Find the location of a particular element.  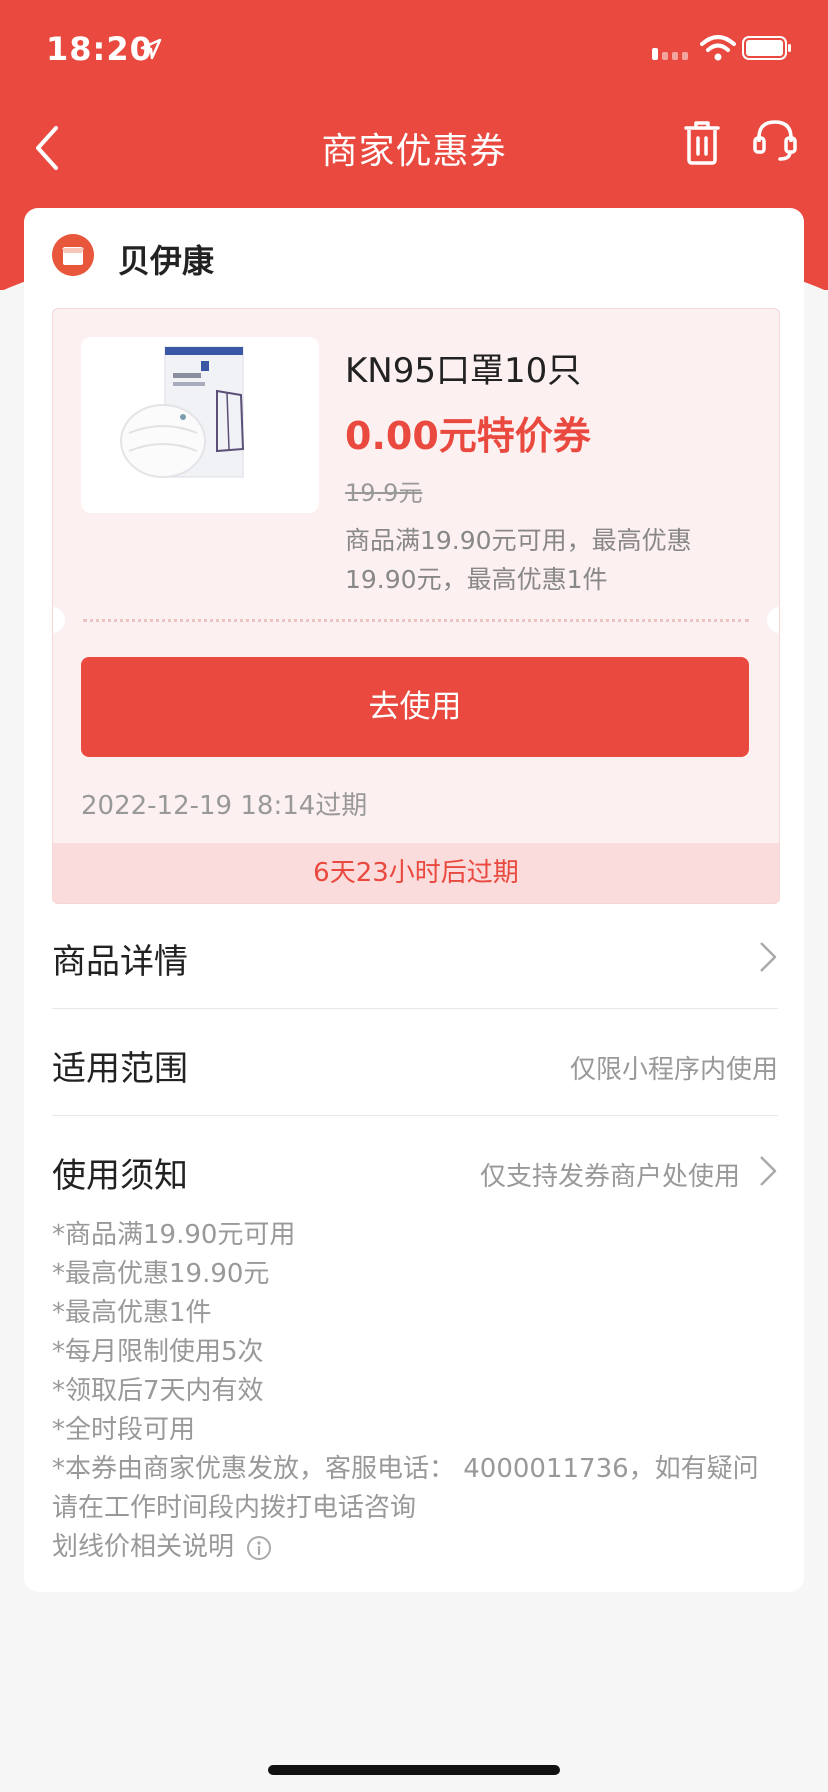

battery-icon is located at coordinates (766, 48).